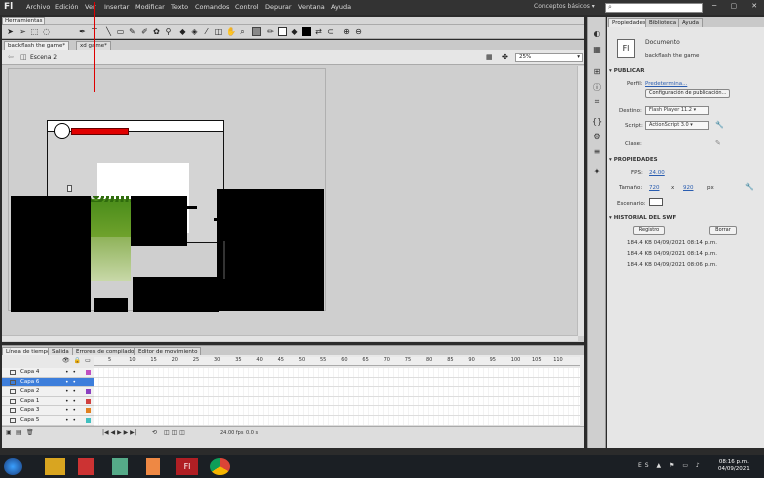  What do you see at coordinates (247, 7) in the screenshot?
I see `menu-control: Control` at bounding box center [247, 7].